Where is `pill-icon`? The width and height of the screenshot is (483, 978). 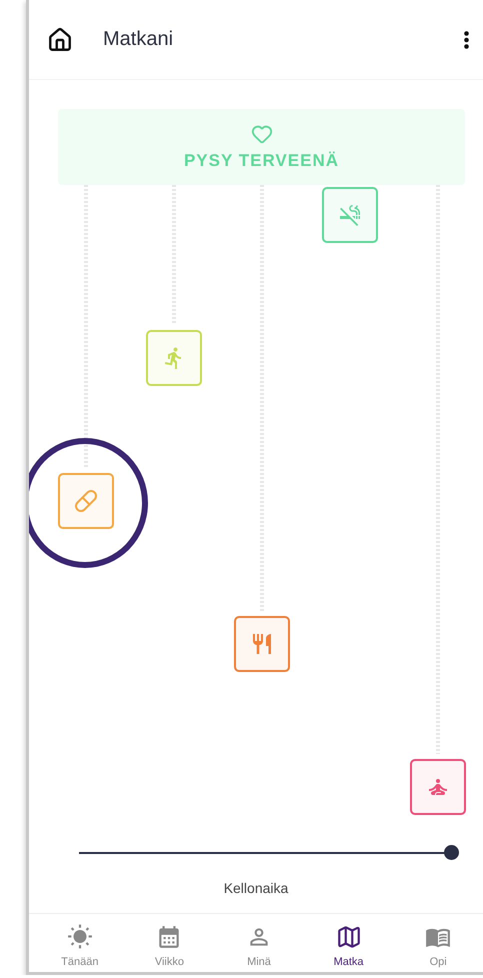
pill-icon is located at coordinates (86, 501).